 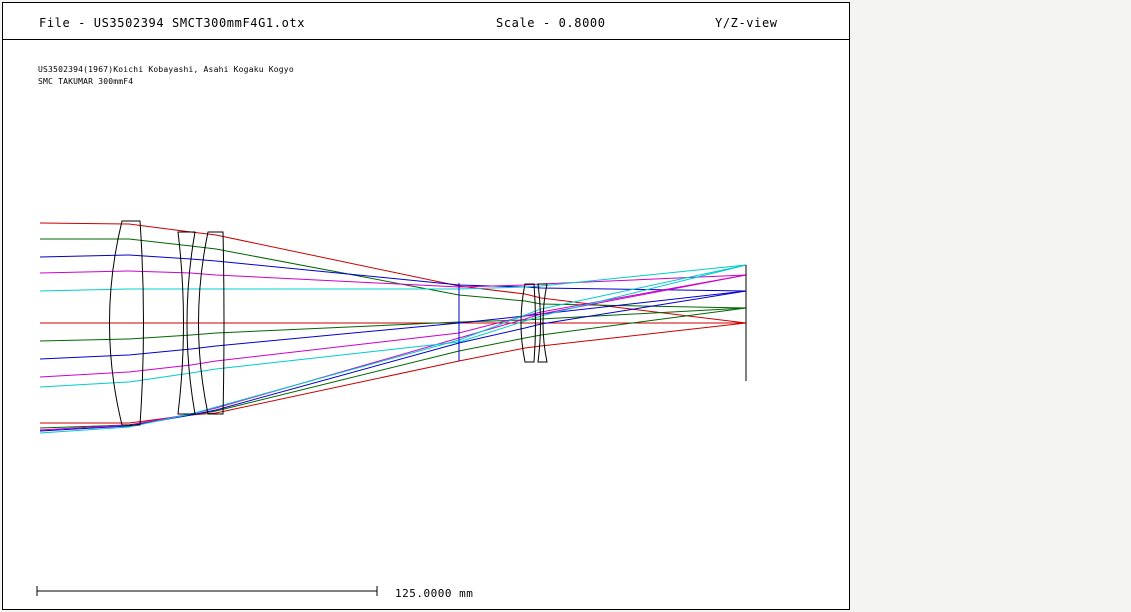 I want to click on scale-bar, so click(x=207, y=591).